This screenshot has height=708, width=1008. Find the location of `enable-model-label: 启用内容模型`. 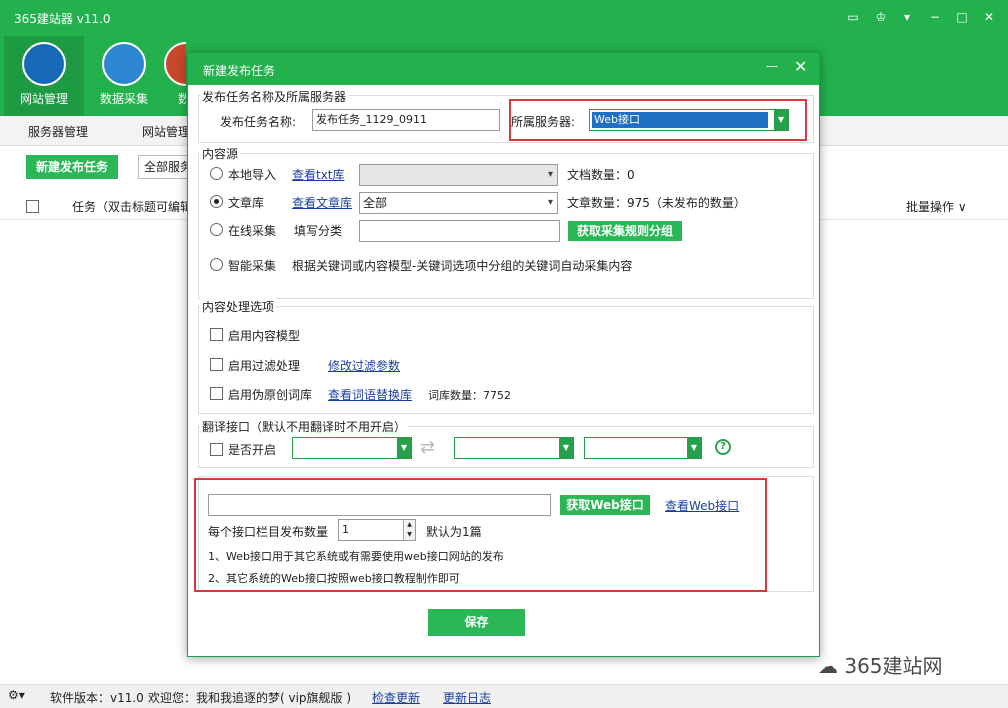

enable-model-label: 启用内容模型 is located at coordinates (264, 336).